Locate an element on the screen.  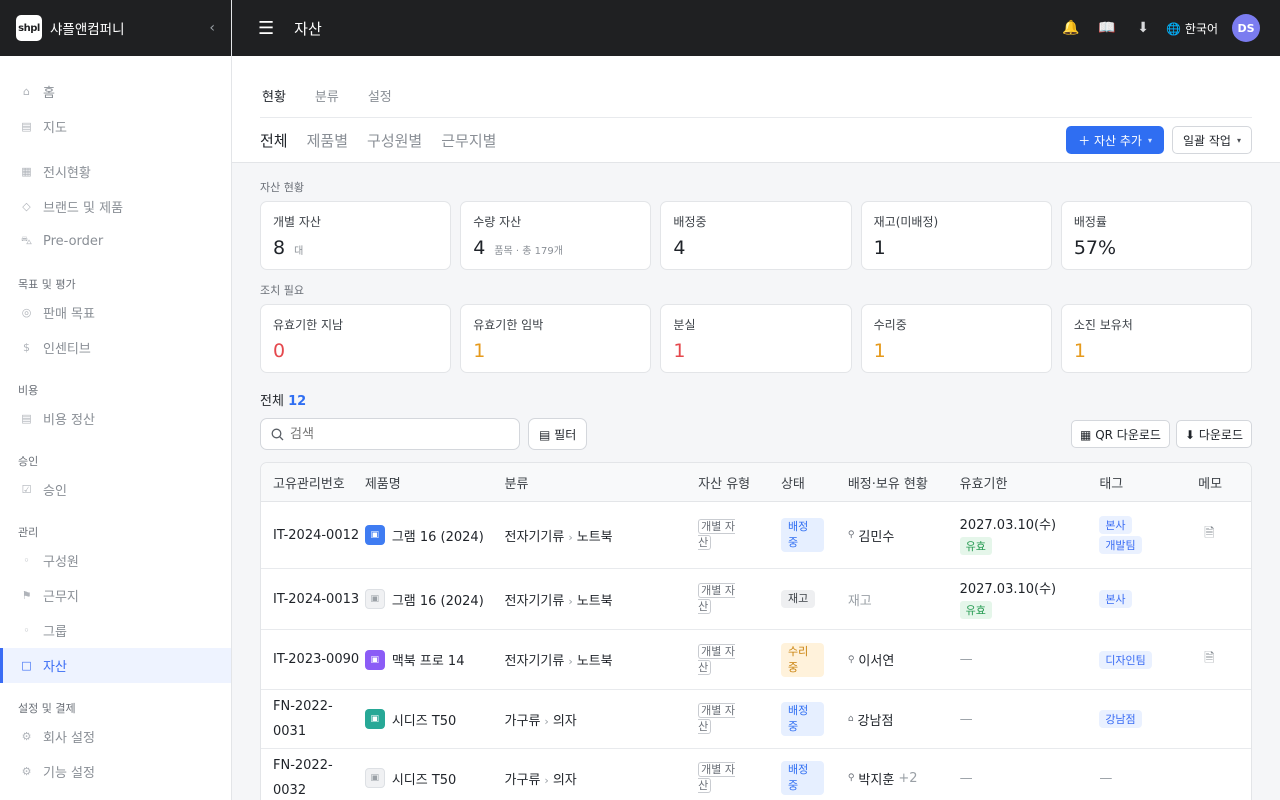
sidebar-item-map: ▤ 지도 is located at coordinates (115, 126).